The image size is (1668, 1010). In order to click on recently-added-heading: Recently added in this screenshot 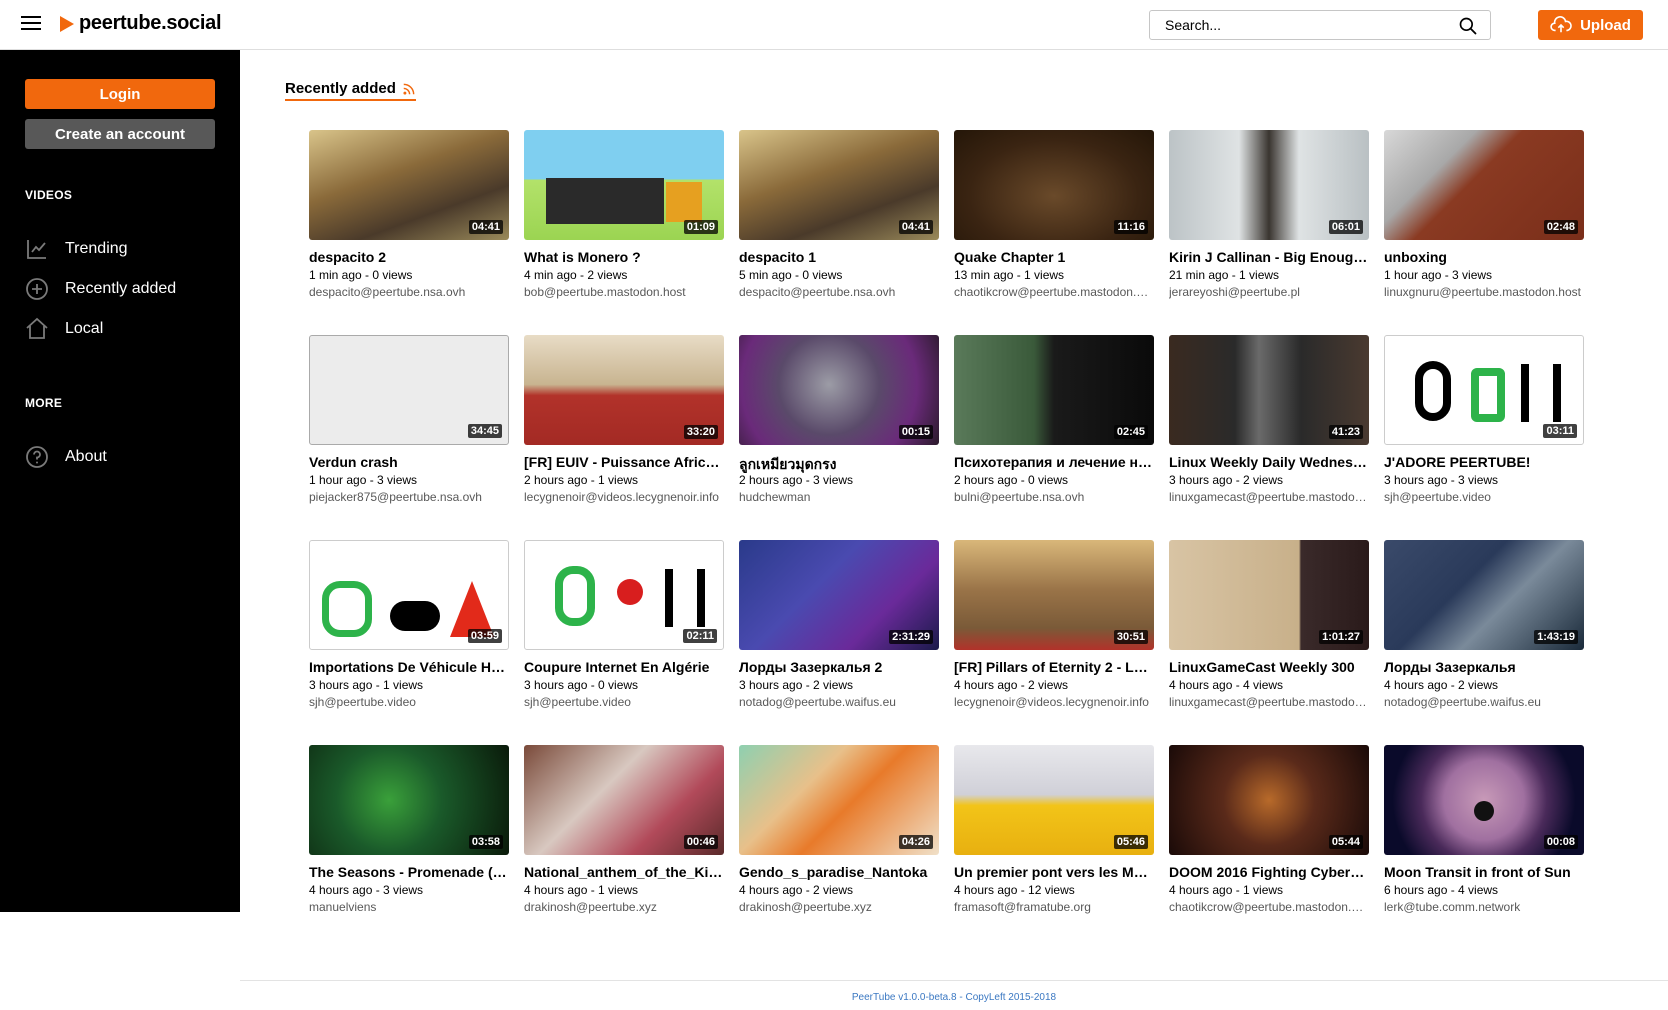, I will do `click(350, 90)`.